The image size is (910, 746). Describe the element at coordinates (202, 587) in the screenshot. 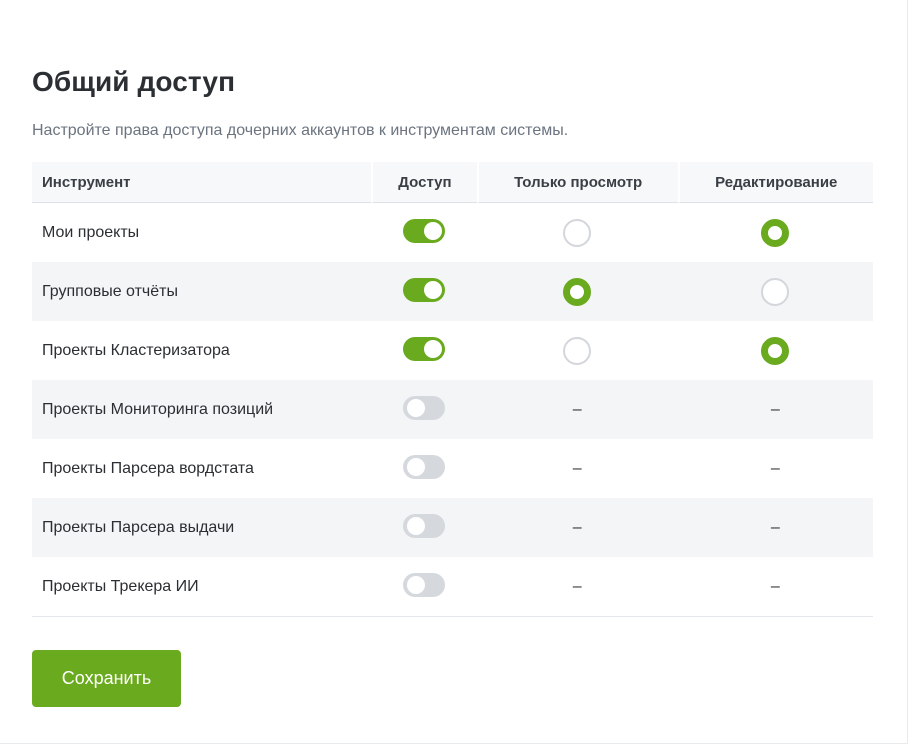

I see `tool-name: Проекты Трекера ИИ` at that location.